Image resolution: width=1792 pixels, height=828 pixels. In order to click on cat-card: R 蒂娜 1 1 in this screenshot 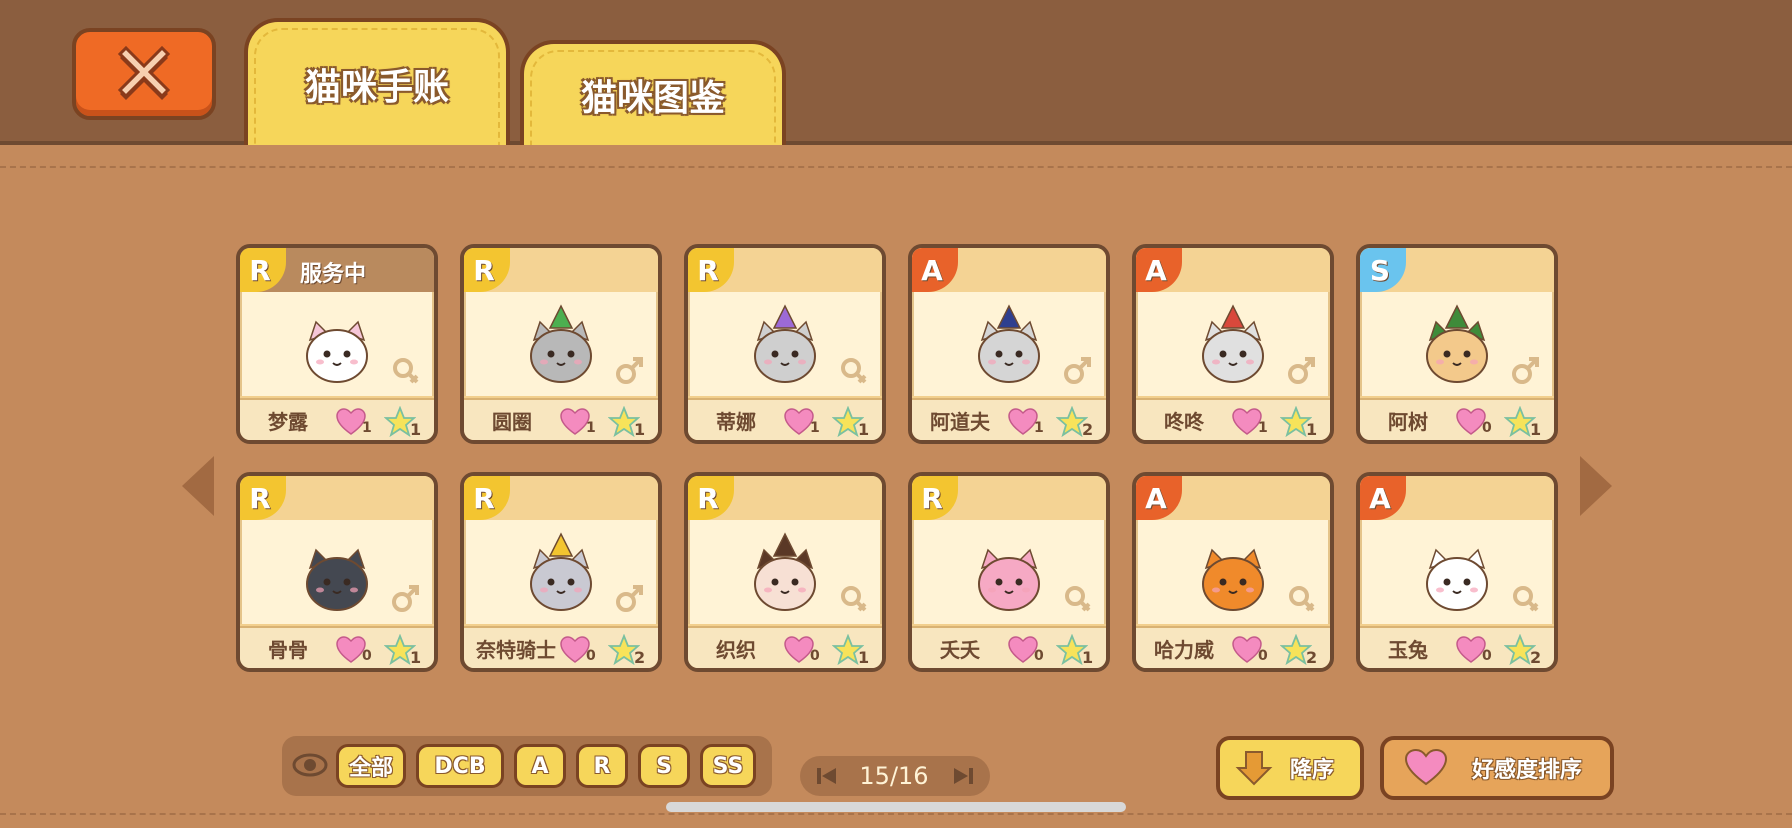, I will do `click(785, 344)`.